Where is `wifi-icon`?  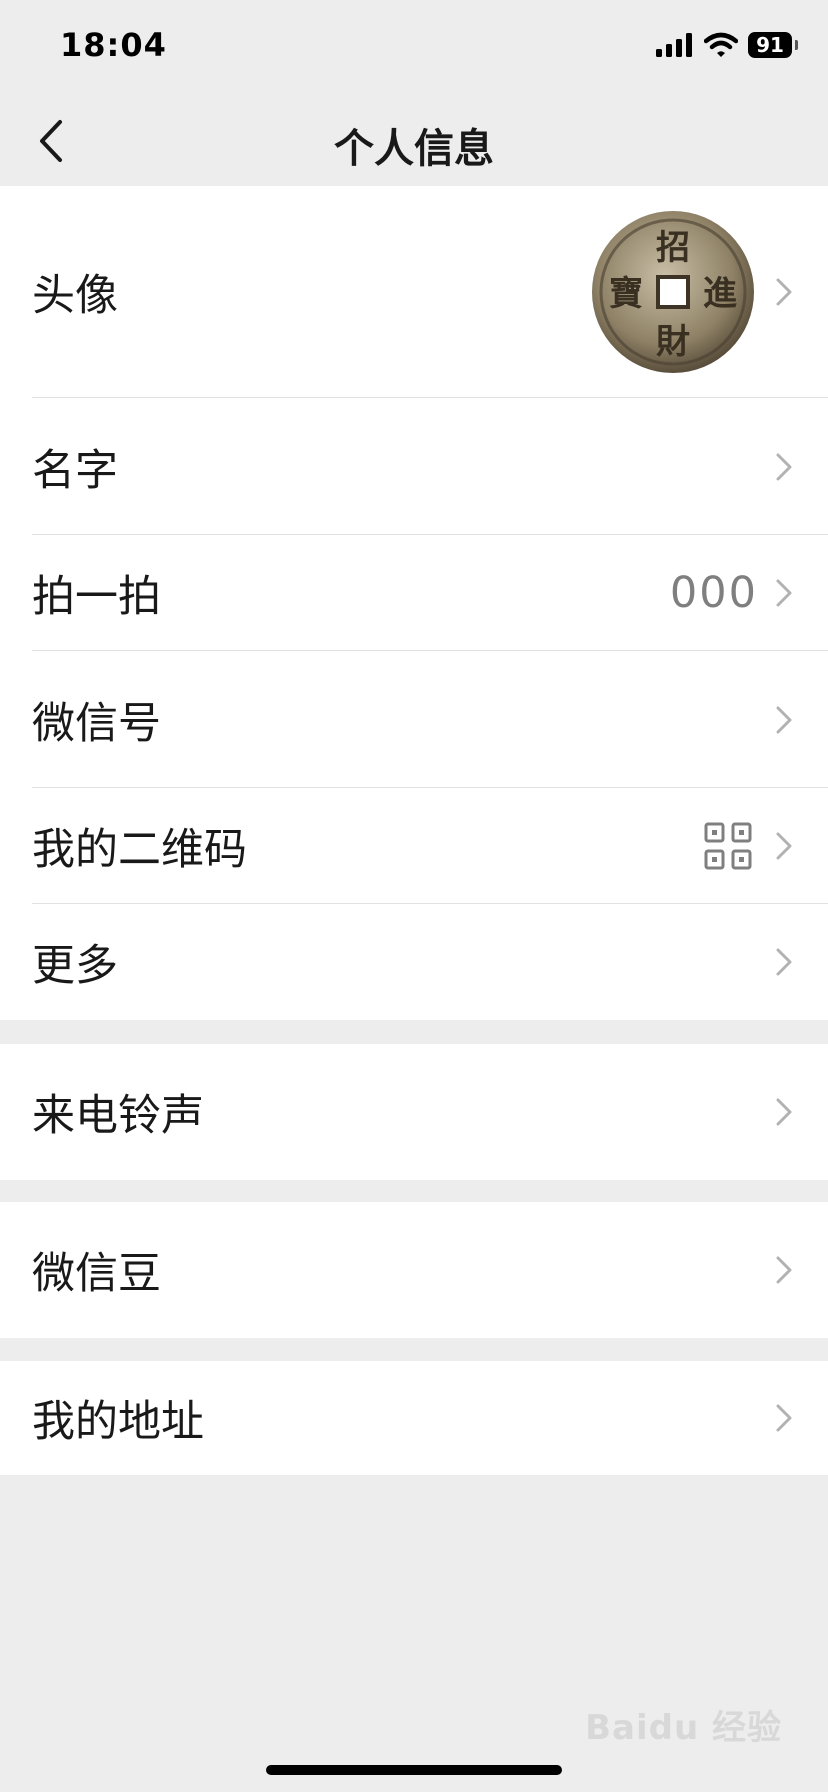
wifi-icon is located at coordinates (721, 44).